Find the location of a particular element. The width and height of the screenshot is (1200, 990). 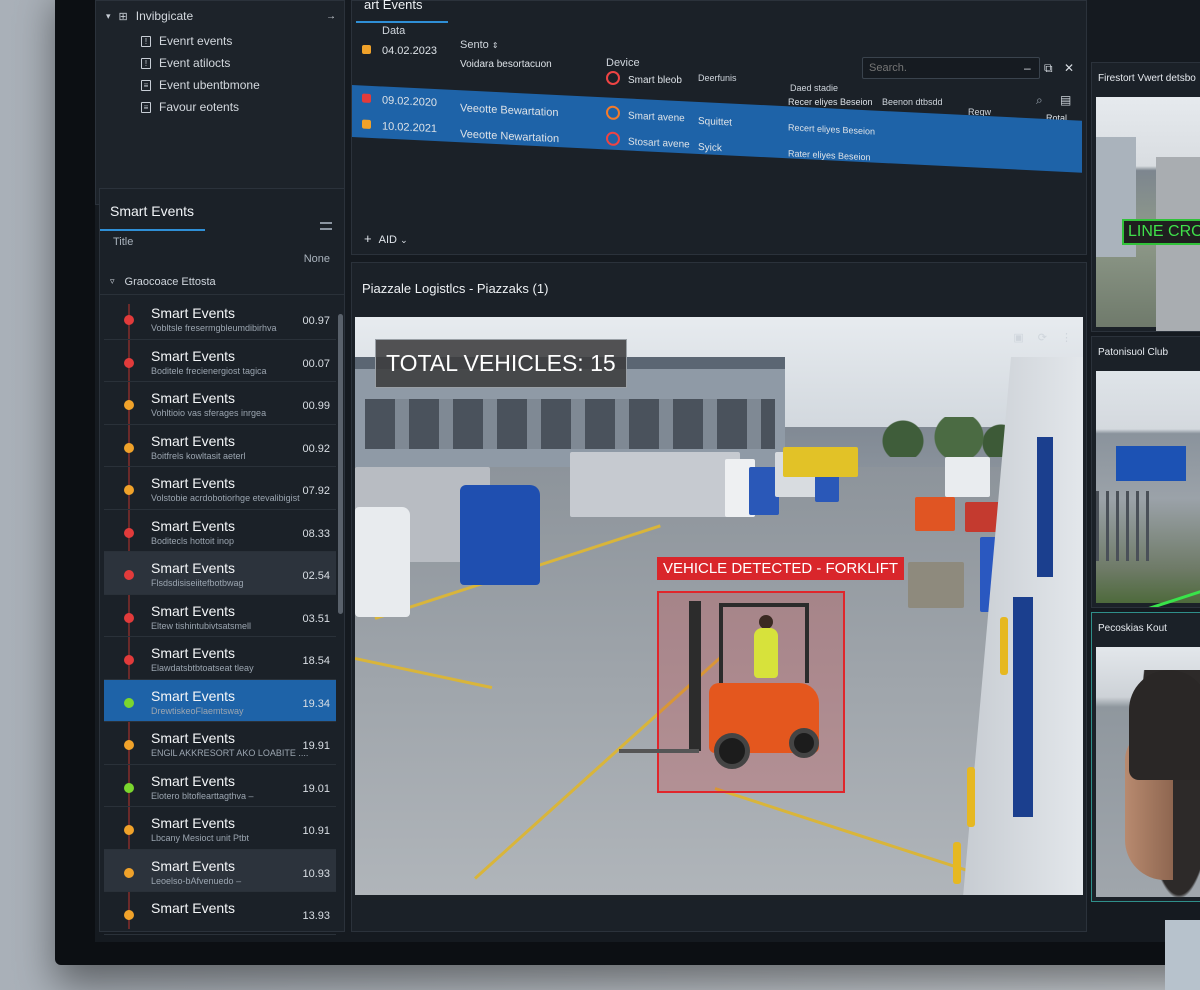

event-list-item: Smart Events DrewtiskeoFlaemtsway 19.34 is located at coordinates (220, 700).